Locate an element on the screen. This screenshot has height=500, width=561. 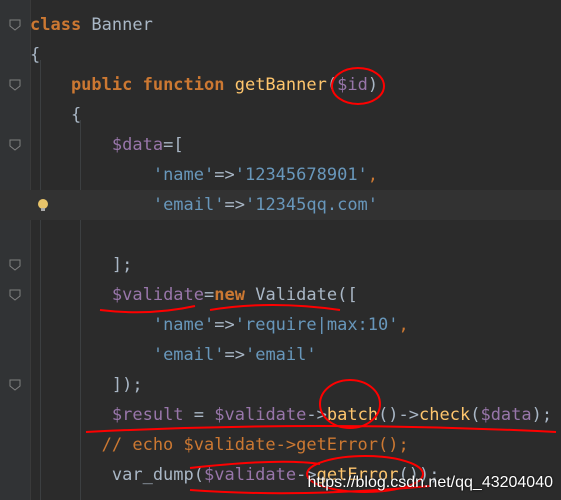
code-token: ]; is located at coordinates (81, 265).